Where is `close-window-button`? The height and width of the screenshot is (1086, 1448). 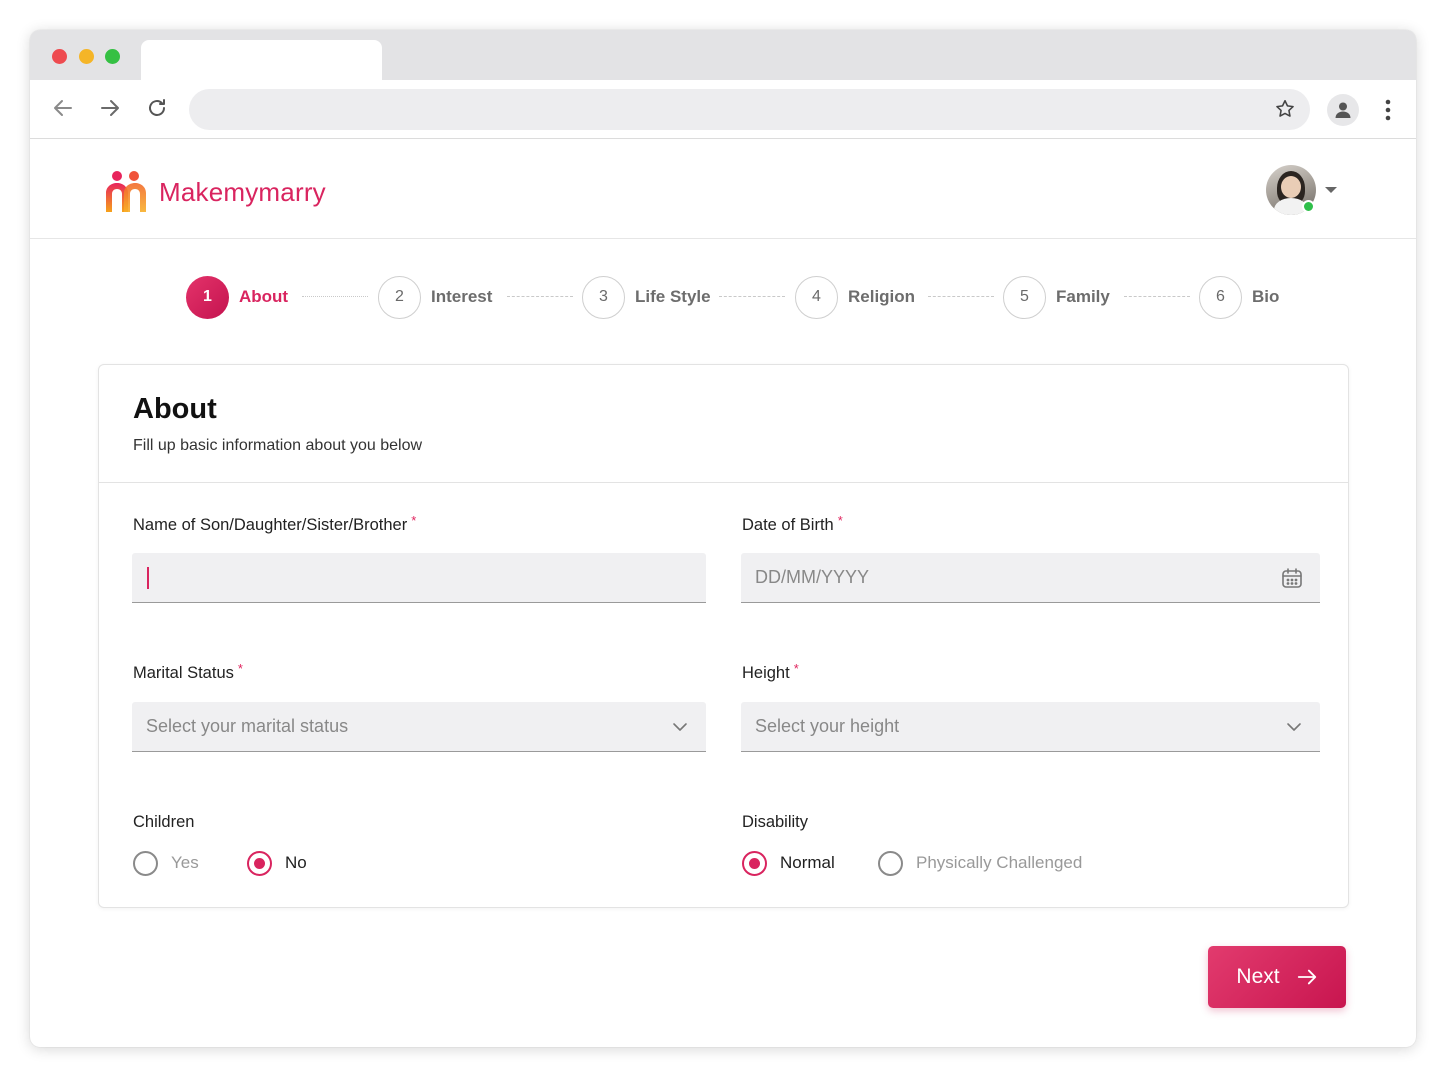
close-window-button is located at coordinates (59, 56).